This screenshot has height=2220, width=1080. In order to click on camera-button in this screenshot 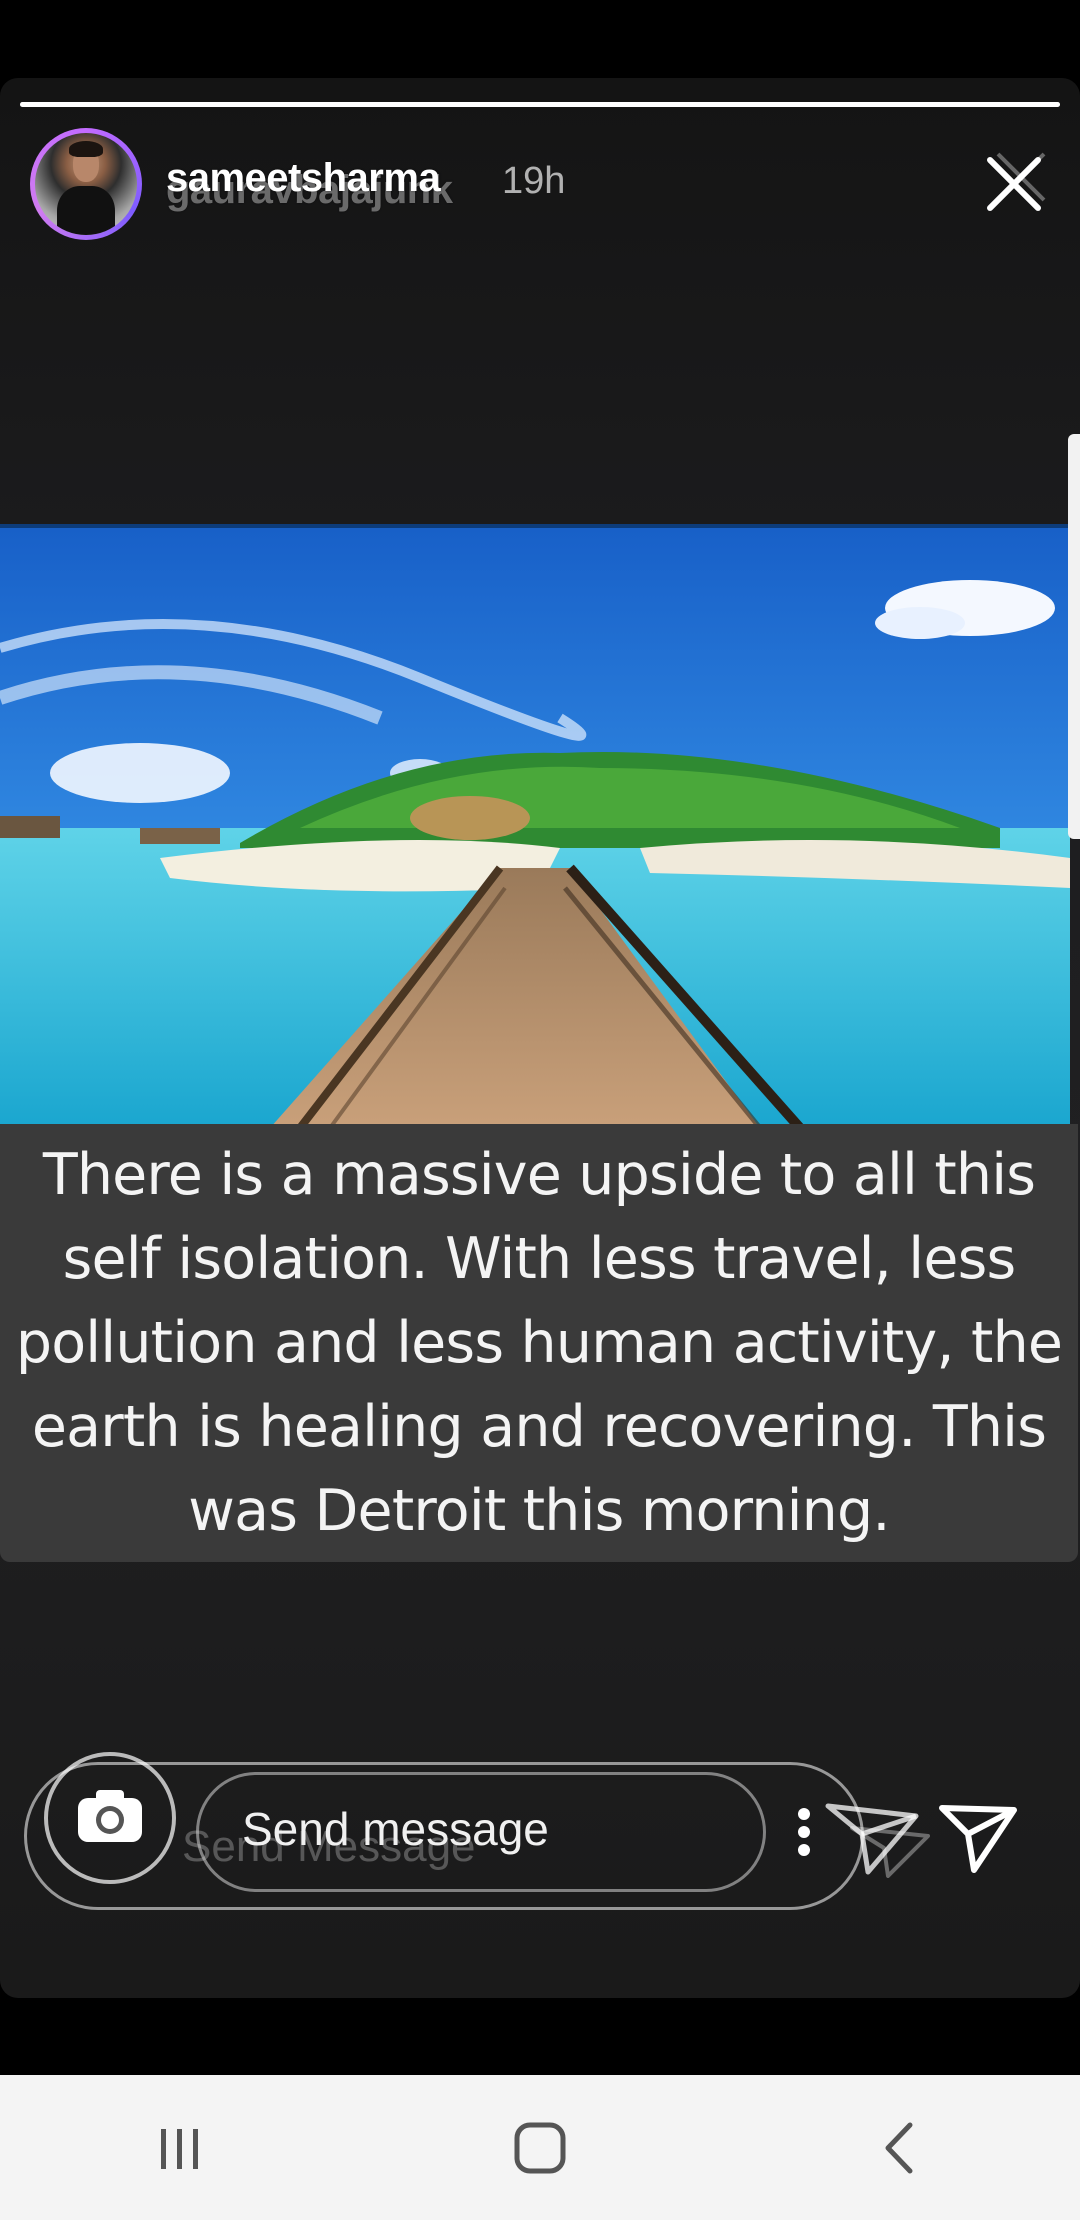, I will do `click(110, 1818)`.